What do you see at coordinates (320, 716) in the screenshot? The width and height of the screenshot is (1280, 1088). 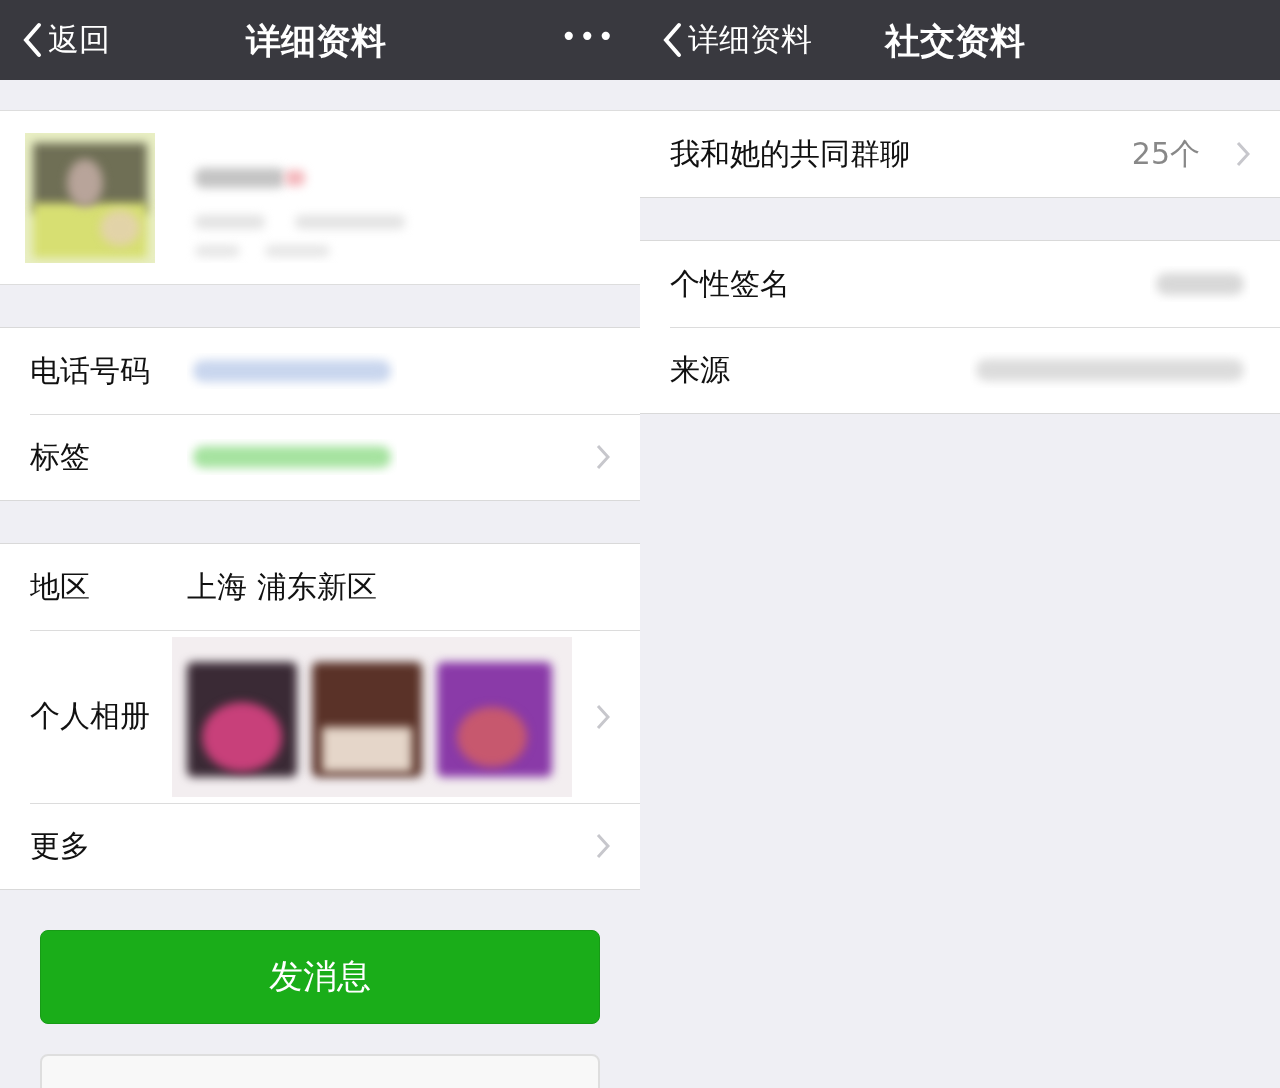 I see `list-row: 个人相册` at bounding box center [320, 716].